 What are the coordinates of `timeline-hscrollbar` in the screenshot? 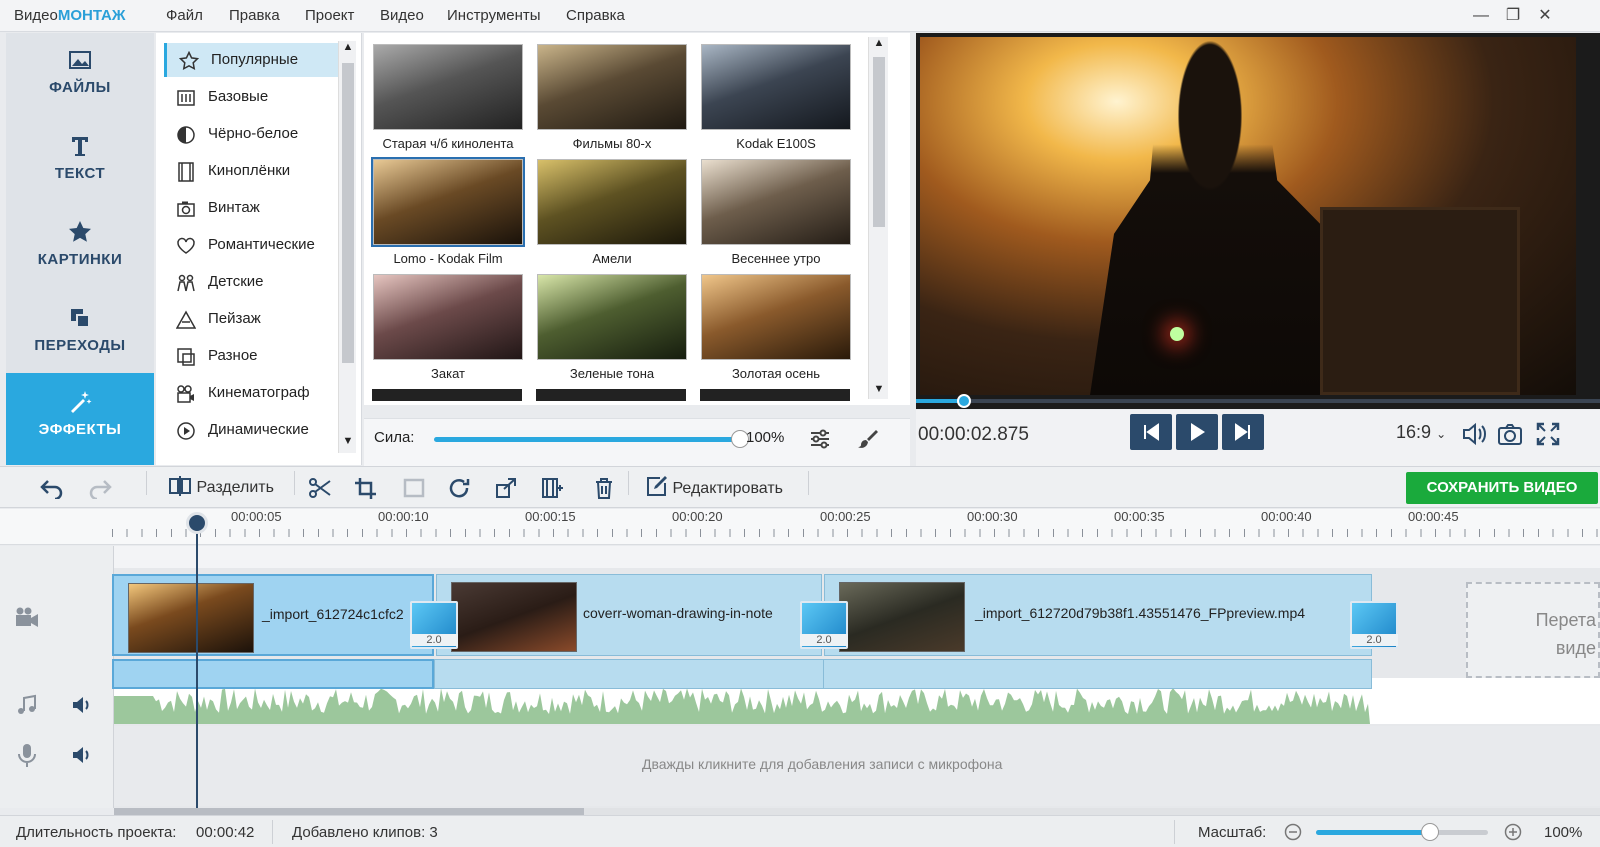 It's located at (857, 811).